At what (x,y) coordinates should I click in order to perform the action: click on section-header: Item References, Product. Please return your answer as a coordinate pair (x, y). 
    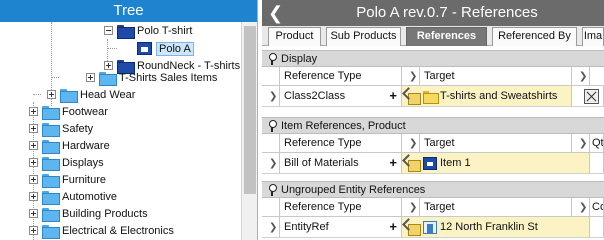
    Looking at the image, I should click on (433, 125).